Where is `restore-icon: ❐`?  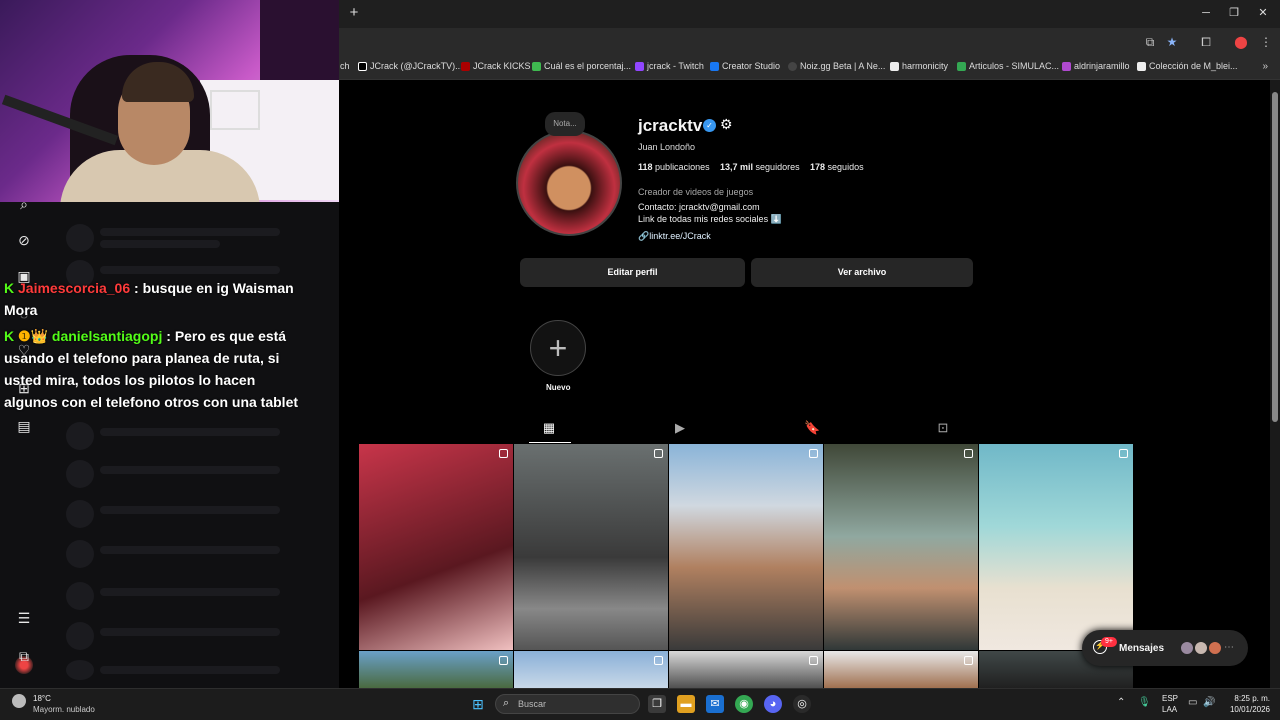
restore-icon: ❐ is located at coordinates (1234, 13).